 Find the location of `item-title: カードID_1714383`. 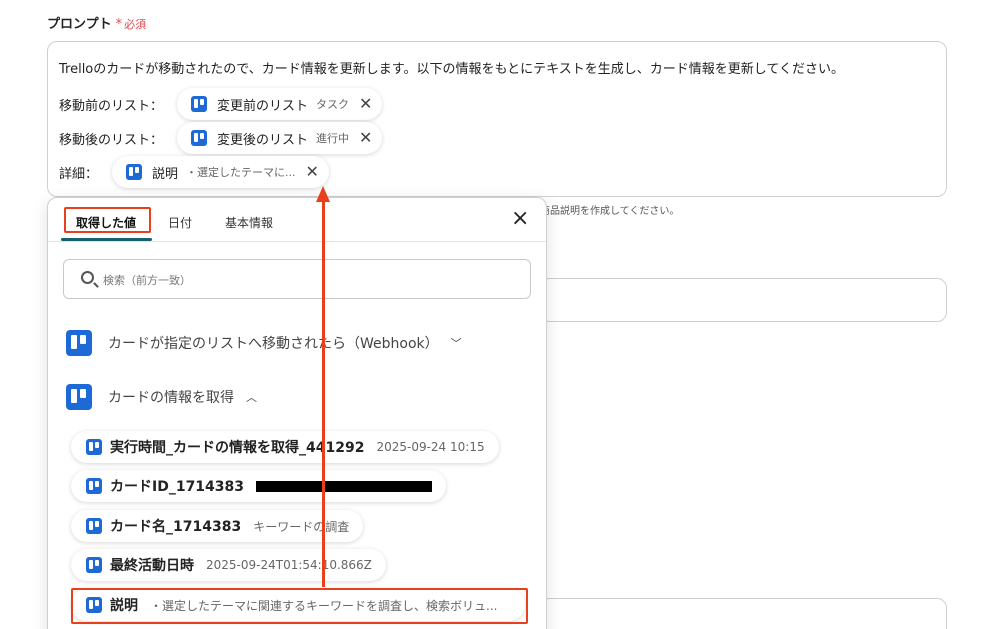

item-title: カードID_1714383 is located at coordinates (177, 487).